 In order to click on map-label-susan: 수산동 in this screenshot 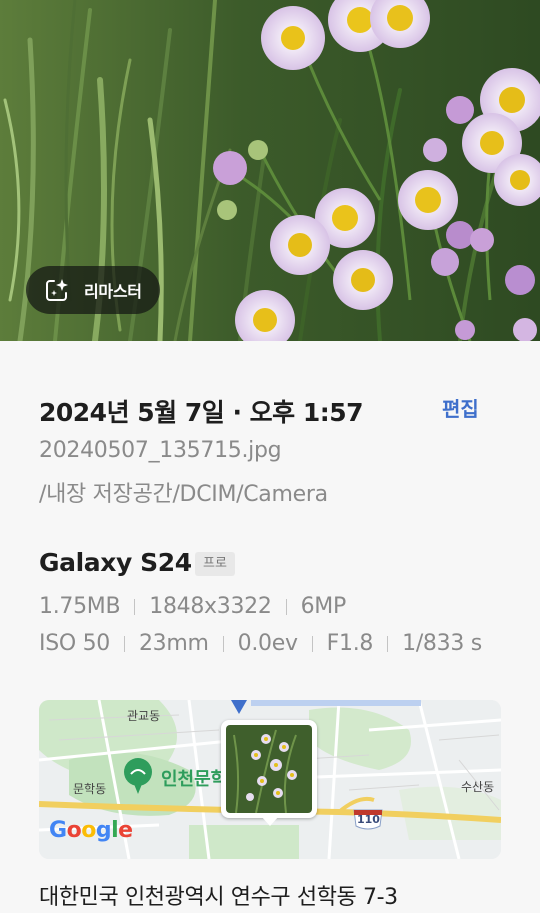, I will do `click(478, 787)`.